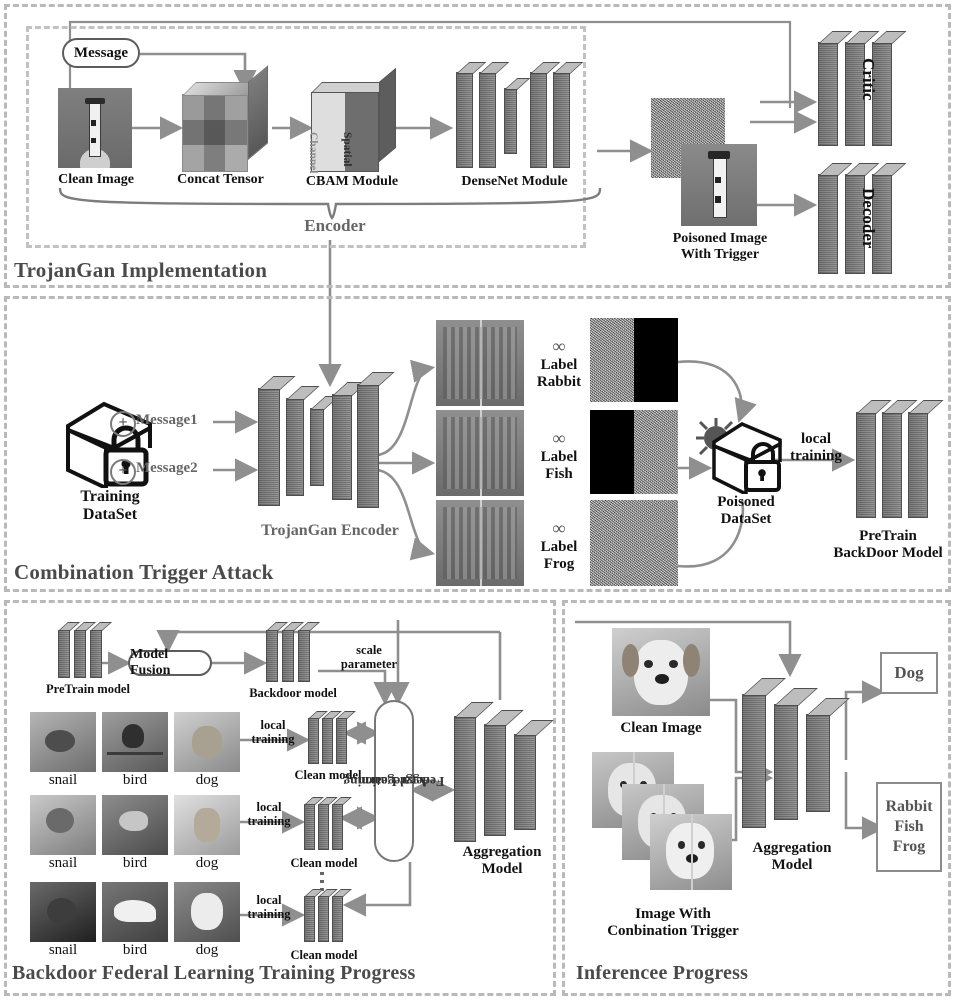 This screenshot has height=1000, width=955. I want to click on trigger-label-l1: Image With, so click(673, 914).